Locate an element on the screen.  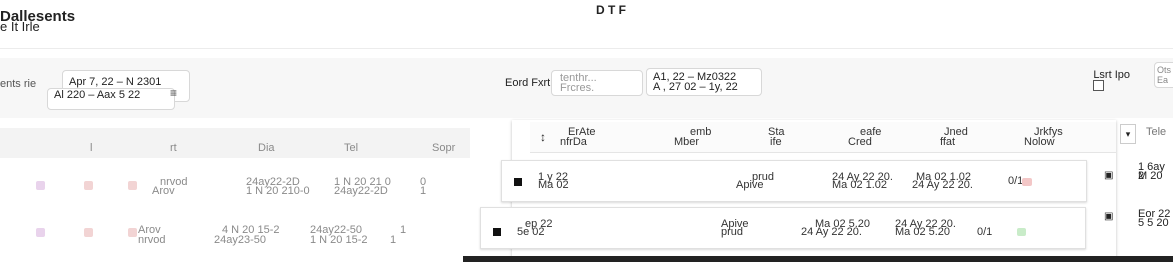
left-date-range-input-2: Al 220 – Aax 5 22 is located at coordinates (111, 99).